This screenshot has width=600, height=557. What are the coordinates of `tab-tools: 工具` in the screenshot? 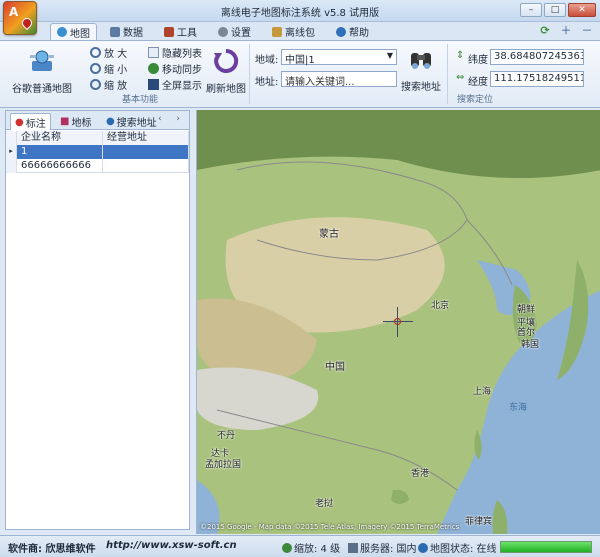 It's located at (180, 31).